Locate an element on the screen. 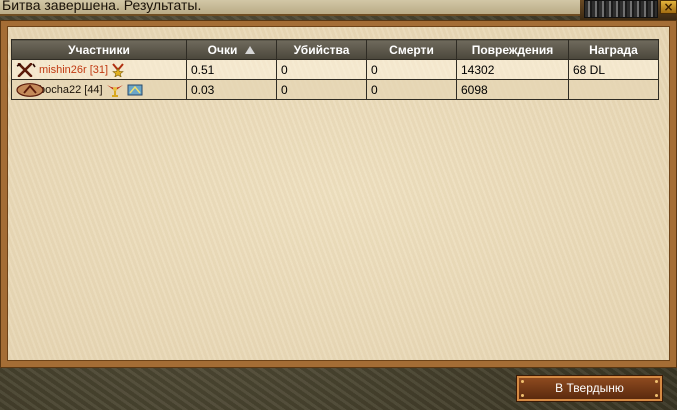  damage-cell: 14302 is located at coordinates (512, 69).